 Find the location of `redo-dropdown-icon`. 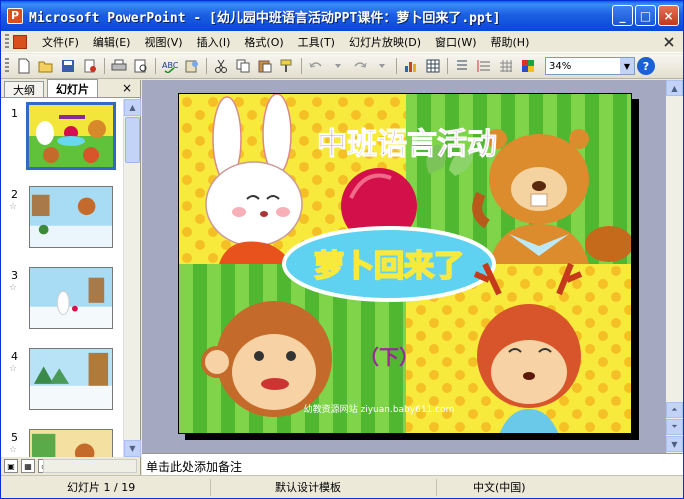

redo-dropdown-icon is located at coordinates (382, 66).